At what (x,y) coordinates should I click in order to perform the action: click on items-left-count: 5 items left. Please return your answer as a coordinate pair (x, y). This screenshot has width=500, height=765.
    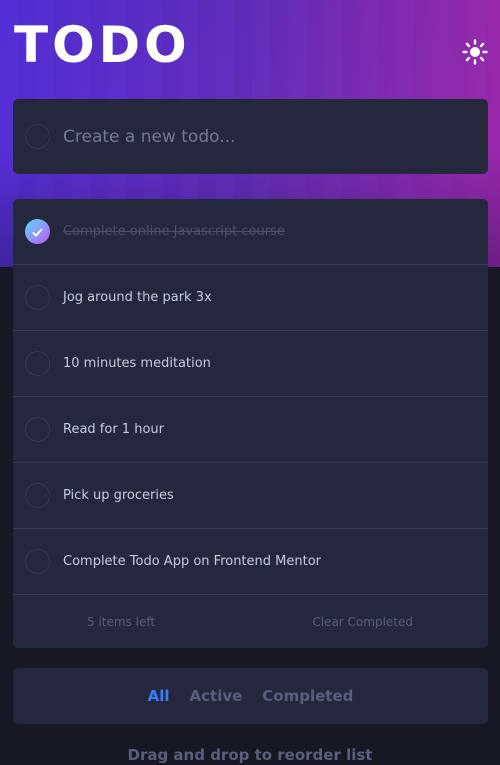
    Looking at the image, I should click on (121, 621).